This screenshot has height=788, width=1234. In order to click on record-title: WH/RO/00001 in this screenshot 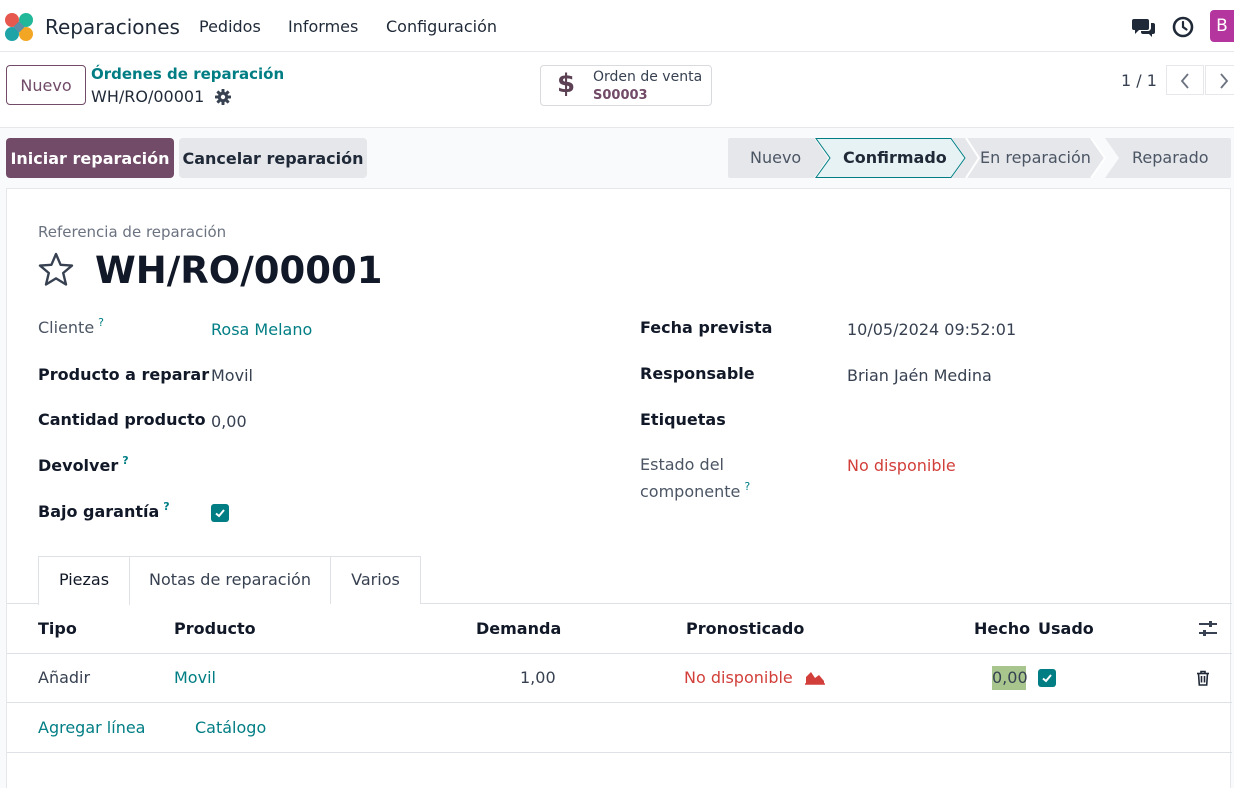, I will do `click(239, 270)`.